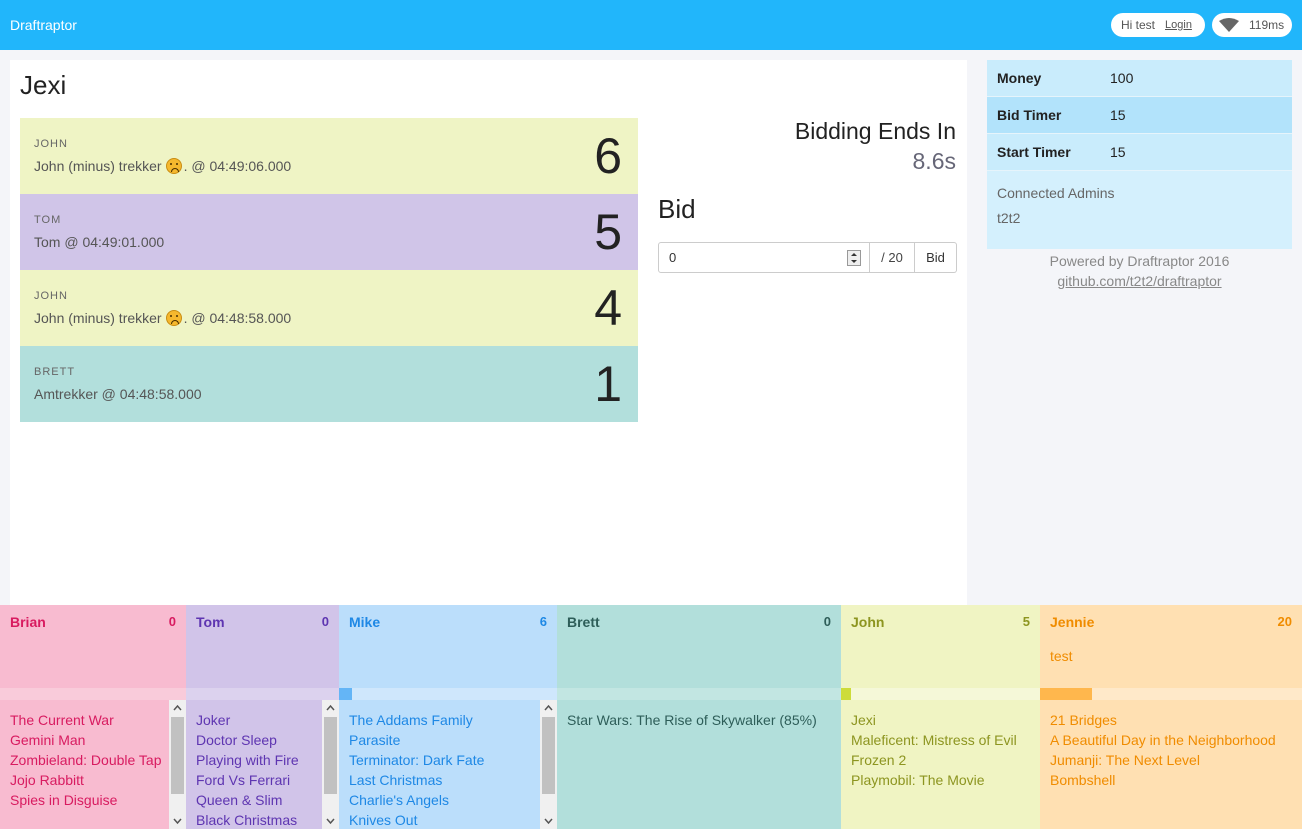  What do you see at coordinates (1061, 656) in the screenshot?
I see `team-note: test` at bounding box center [1061, 656].